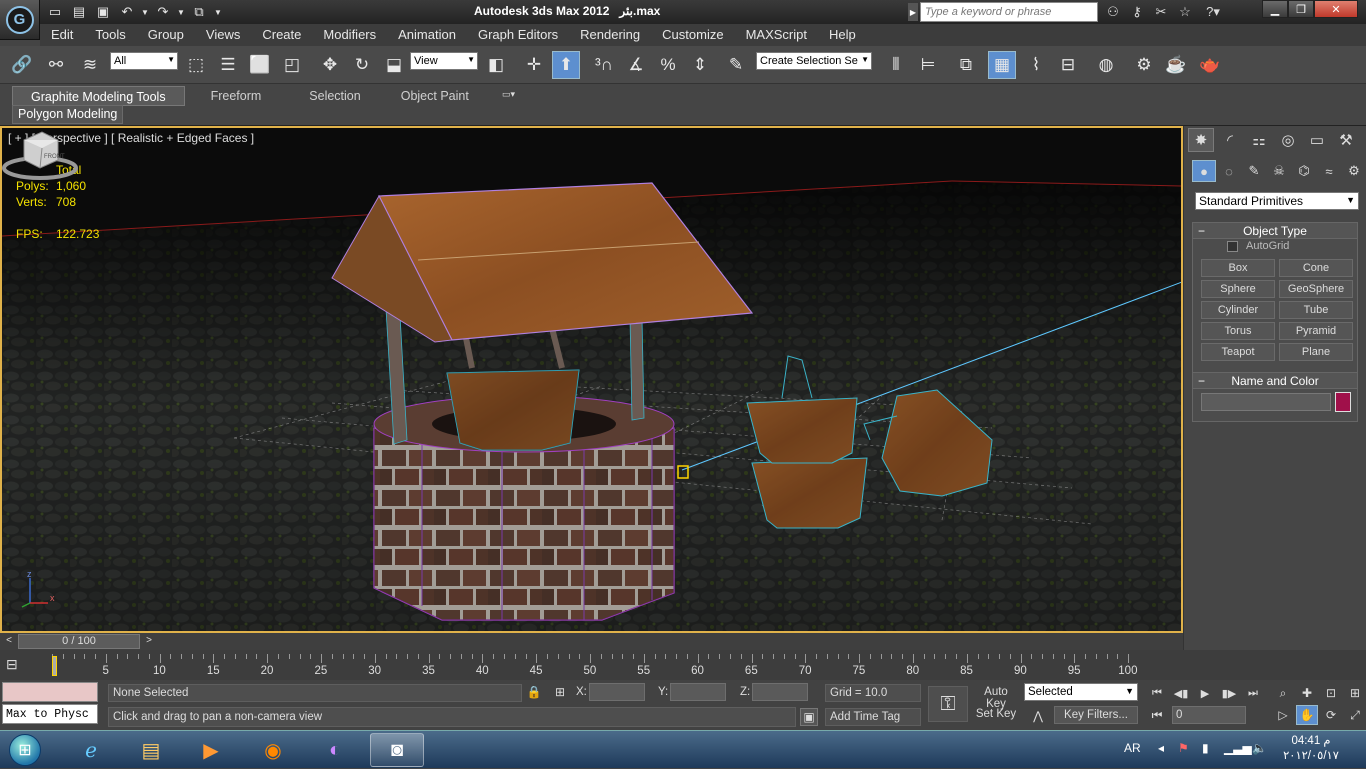  I want to click on menu-animation: Animation, so click(427, 35).